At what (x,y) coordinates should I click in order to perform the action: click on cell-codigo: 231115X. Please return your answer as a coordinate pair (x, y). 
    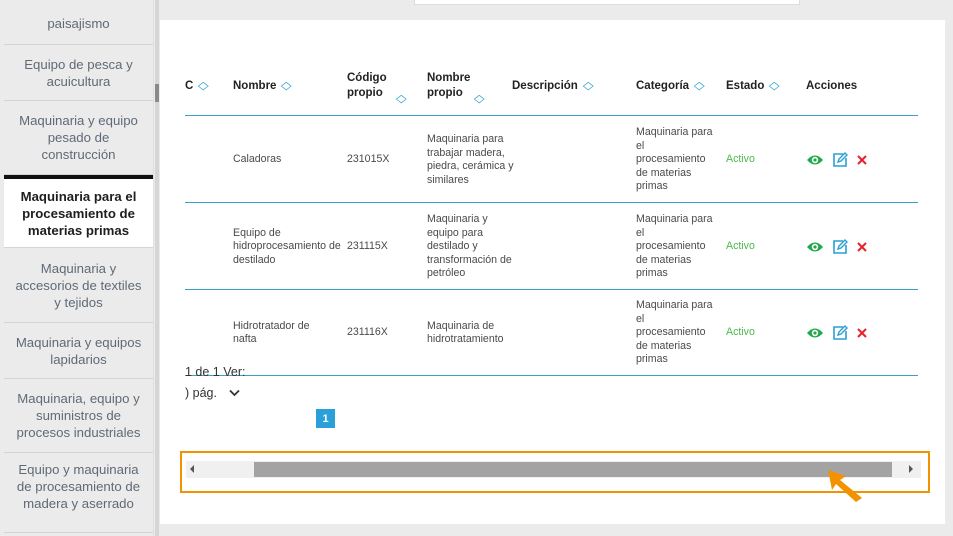
    Looking at the image, I should click on (367, 246).